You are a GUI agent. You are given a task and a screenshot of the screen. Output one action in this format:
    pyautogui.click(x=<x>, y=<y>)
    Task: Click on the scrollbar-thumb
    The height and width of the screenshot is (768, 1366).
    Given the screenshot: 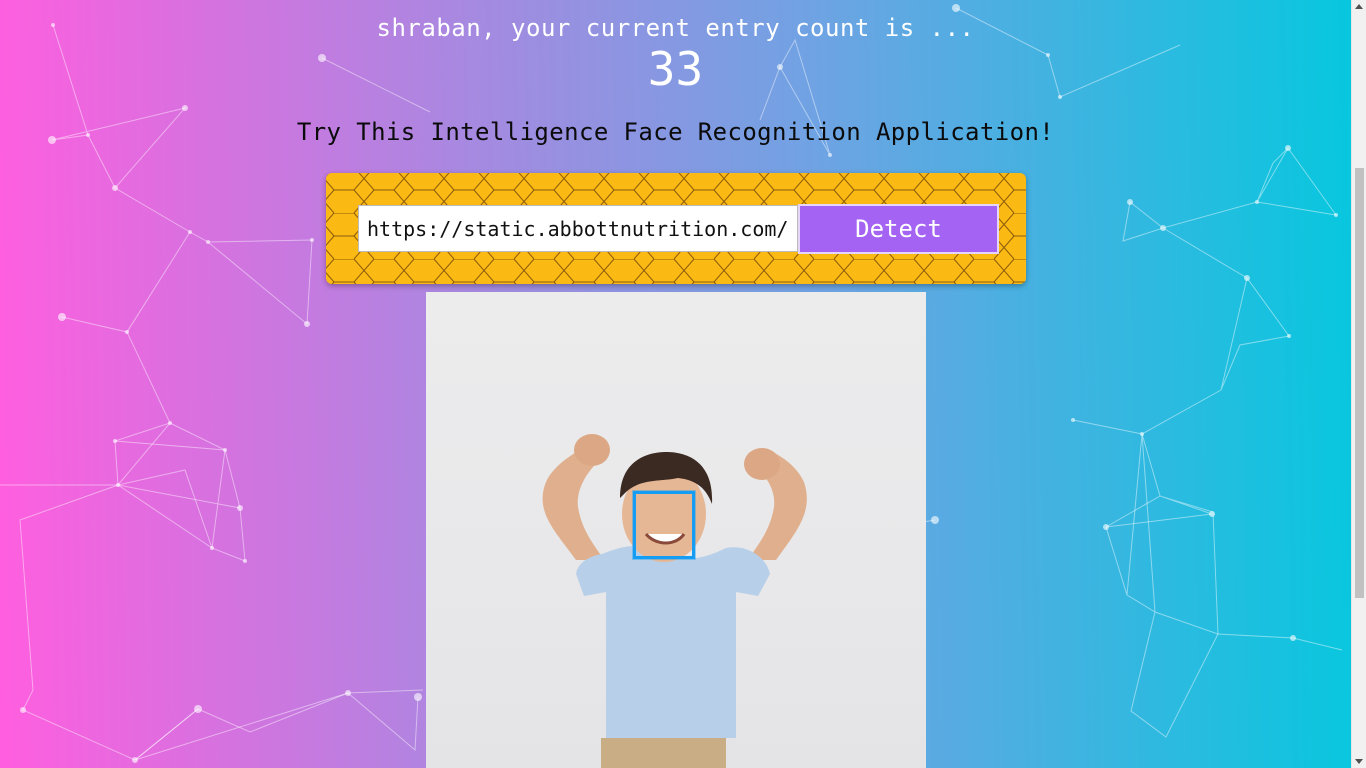 What is the action you would take?
    pyautogui.click(x=1359, y=383)
    